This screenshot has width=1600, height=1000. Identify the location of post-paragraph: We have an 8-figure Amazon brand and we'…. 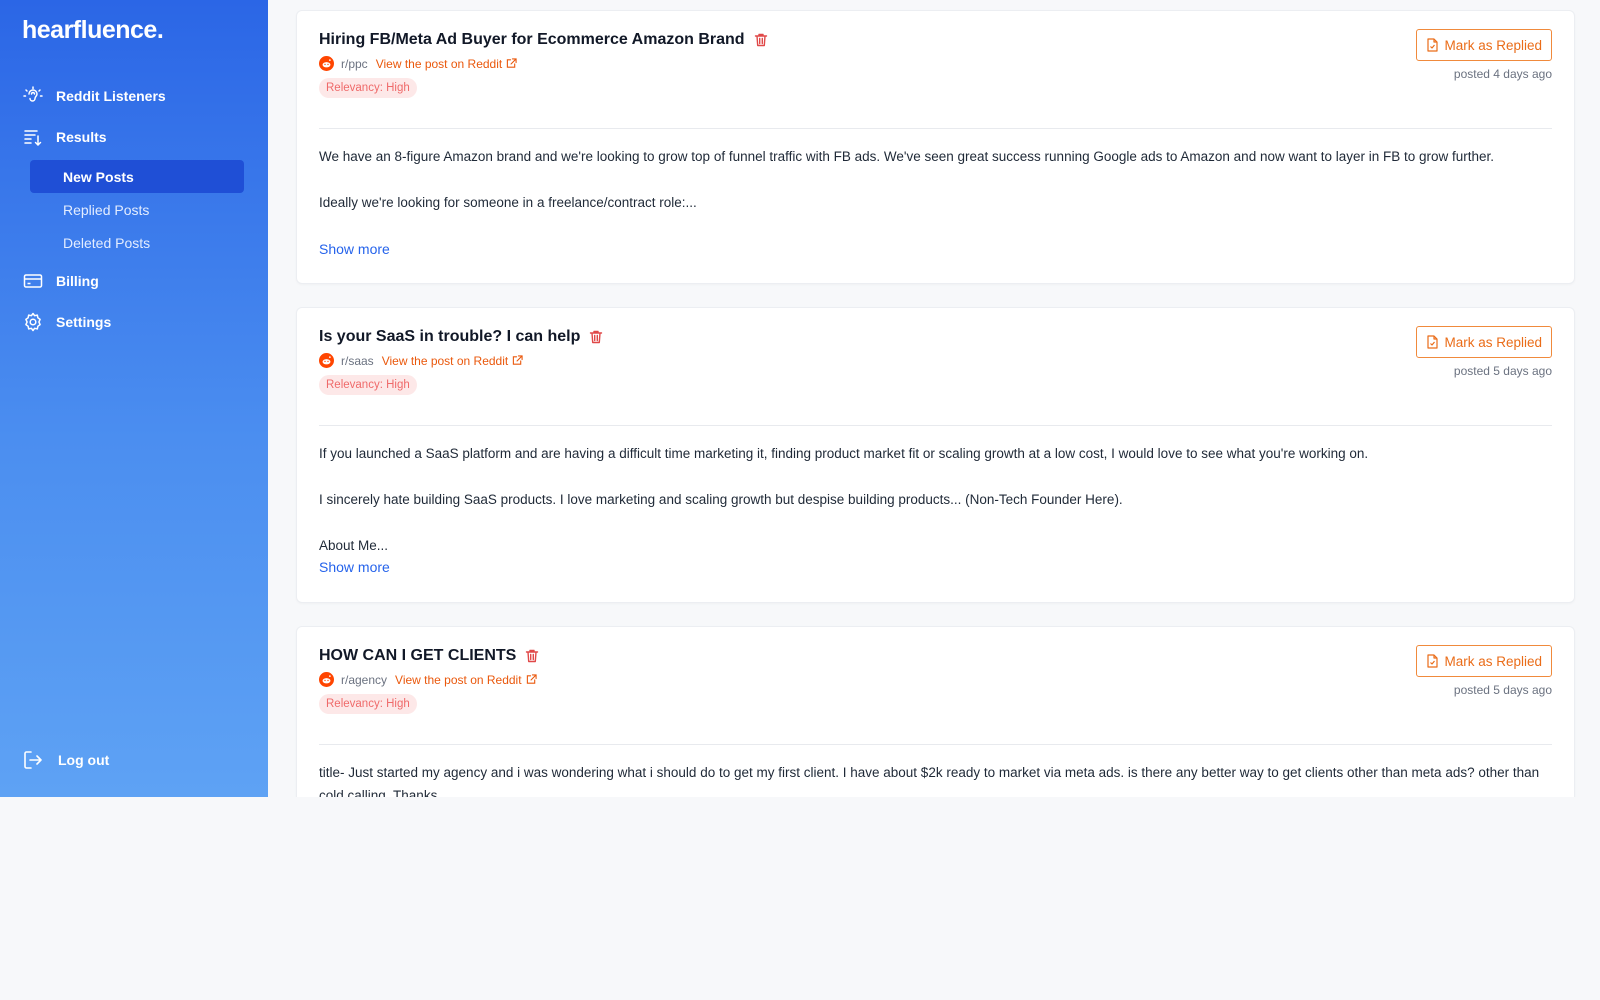
(907, 156).